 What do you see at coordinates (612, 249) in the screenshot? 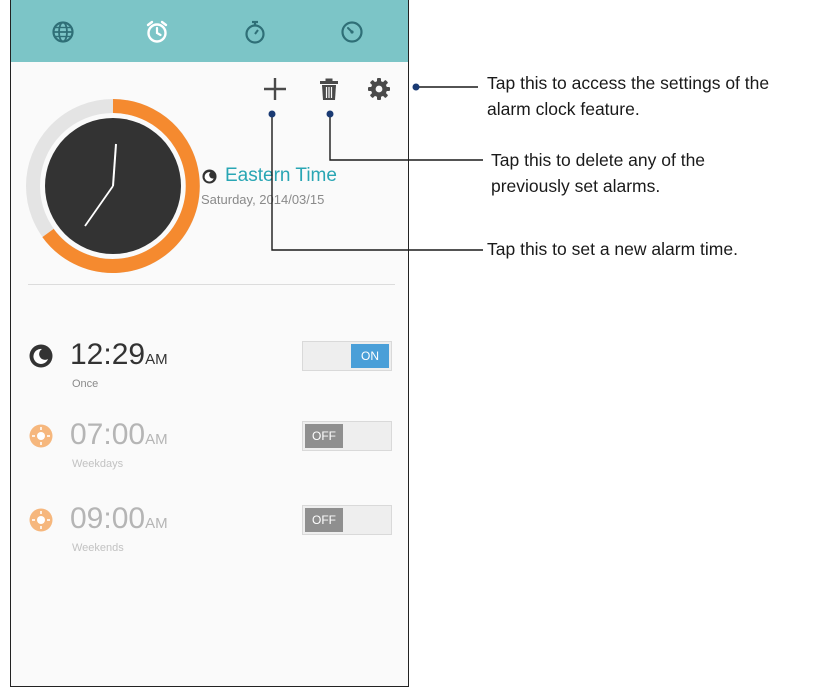
I see `callout-add: Tap this to set a new alarm time.` at bounding box center [612, 249].